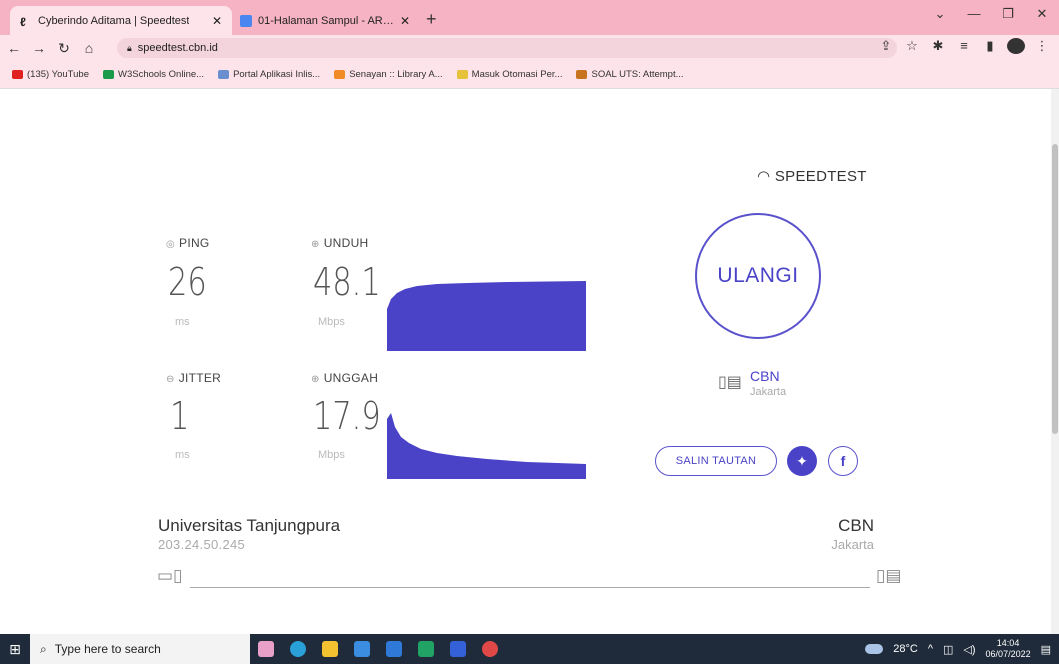 This screenshot has height=664, width=1059. What do you see at coordinates (15, 649) in the screenshot?
I see `start-button: ⊞` at bounding box center [15, 649].